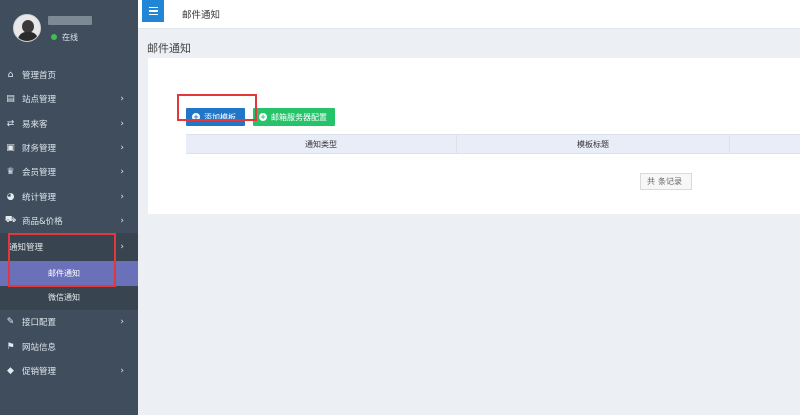 The width and height of the screenshot is (800, 415). Describe the element at coordinates (39, 76) in the screenshot. I see `sidebar-item-label: 管理首页` at that location.